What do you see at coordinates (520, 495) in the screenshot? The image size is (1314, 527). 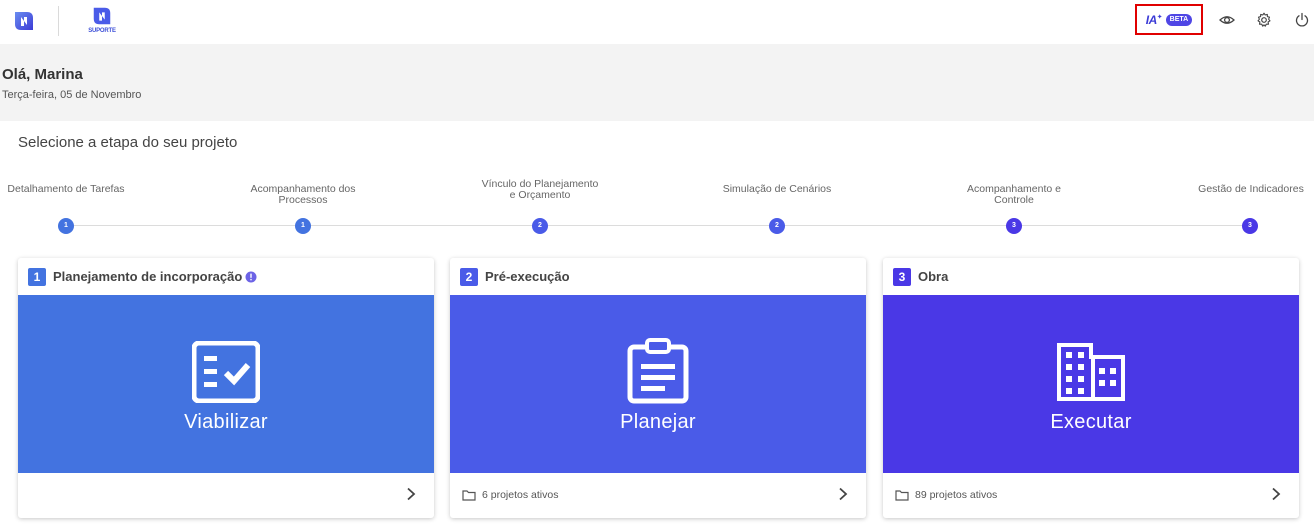 I see `active-projects-text: 6 projetos ativos` at bounding box center [520, 495].